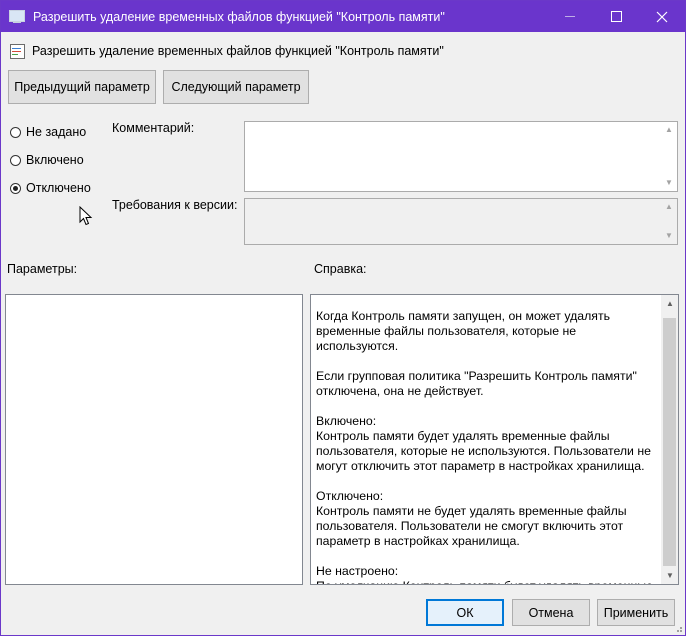 The height and width of the screenshot is (636, 686). Describe the element at coordinates (175, 205) in the screenshot. I see `version-requirements-label: Требования к версии:` at that location.